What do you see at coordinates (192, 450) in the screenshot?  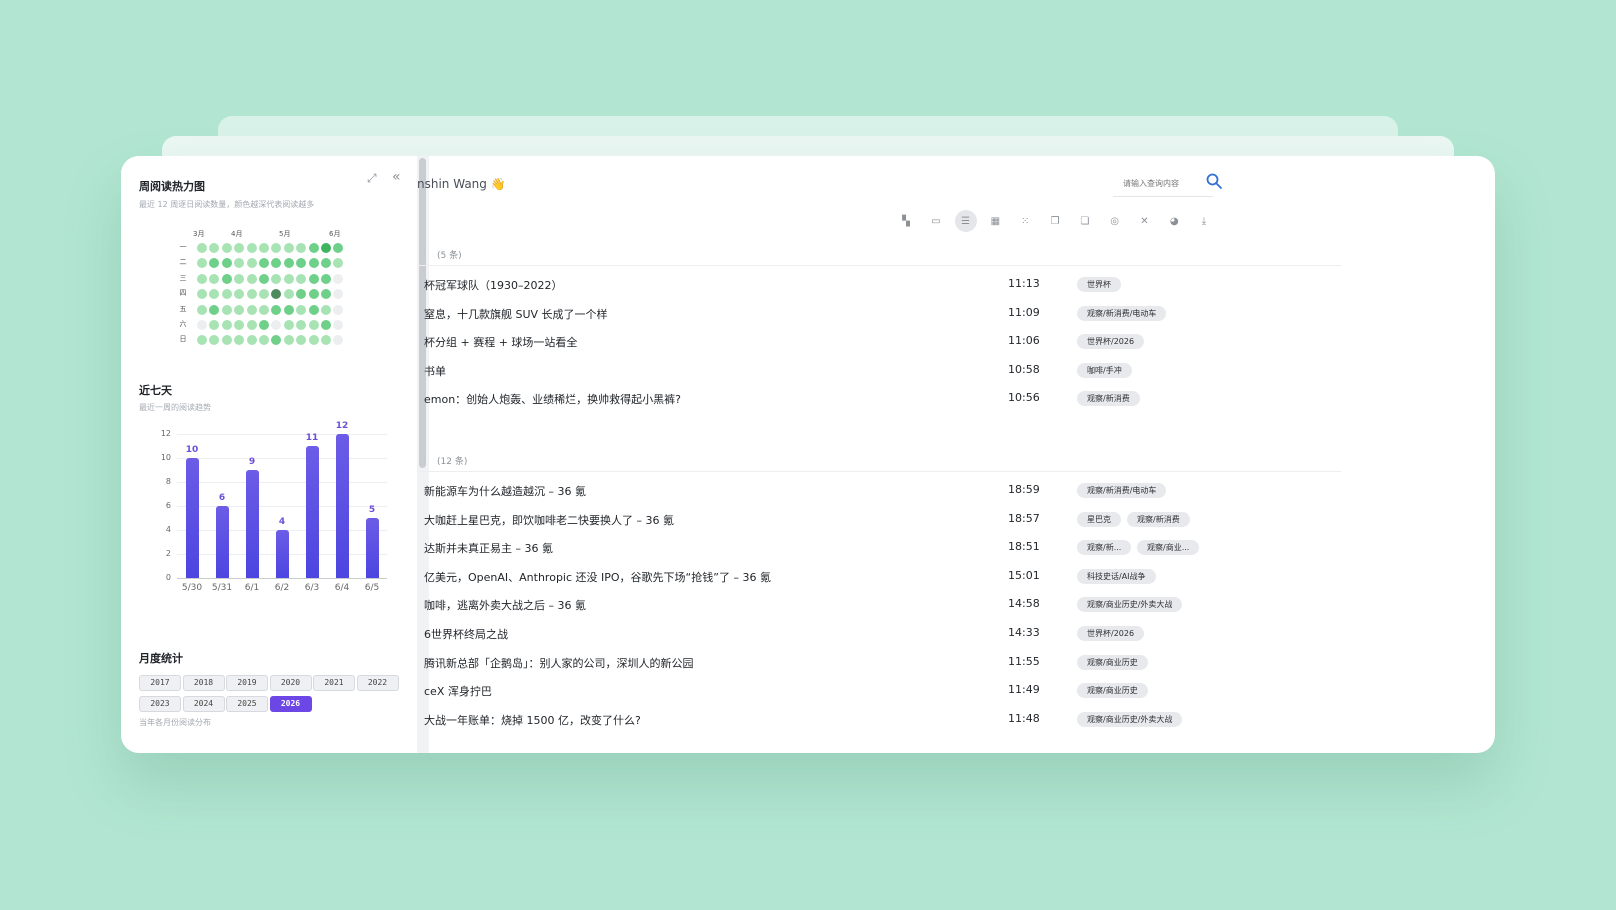 I see `bar-value-label: 10` at bounding box center [192, 450].